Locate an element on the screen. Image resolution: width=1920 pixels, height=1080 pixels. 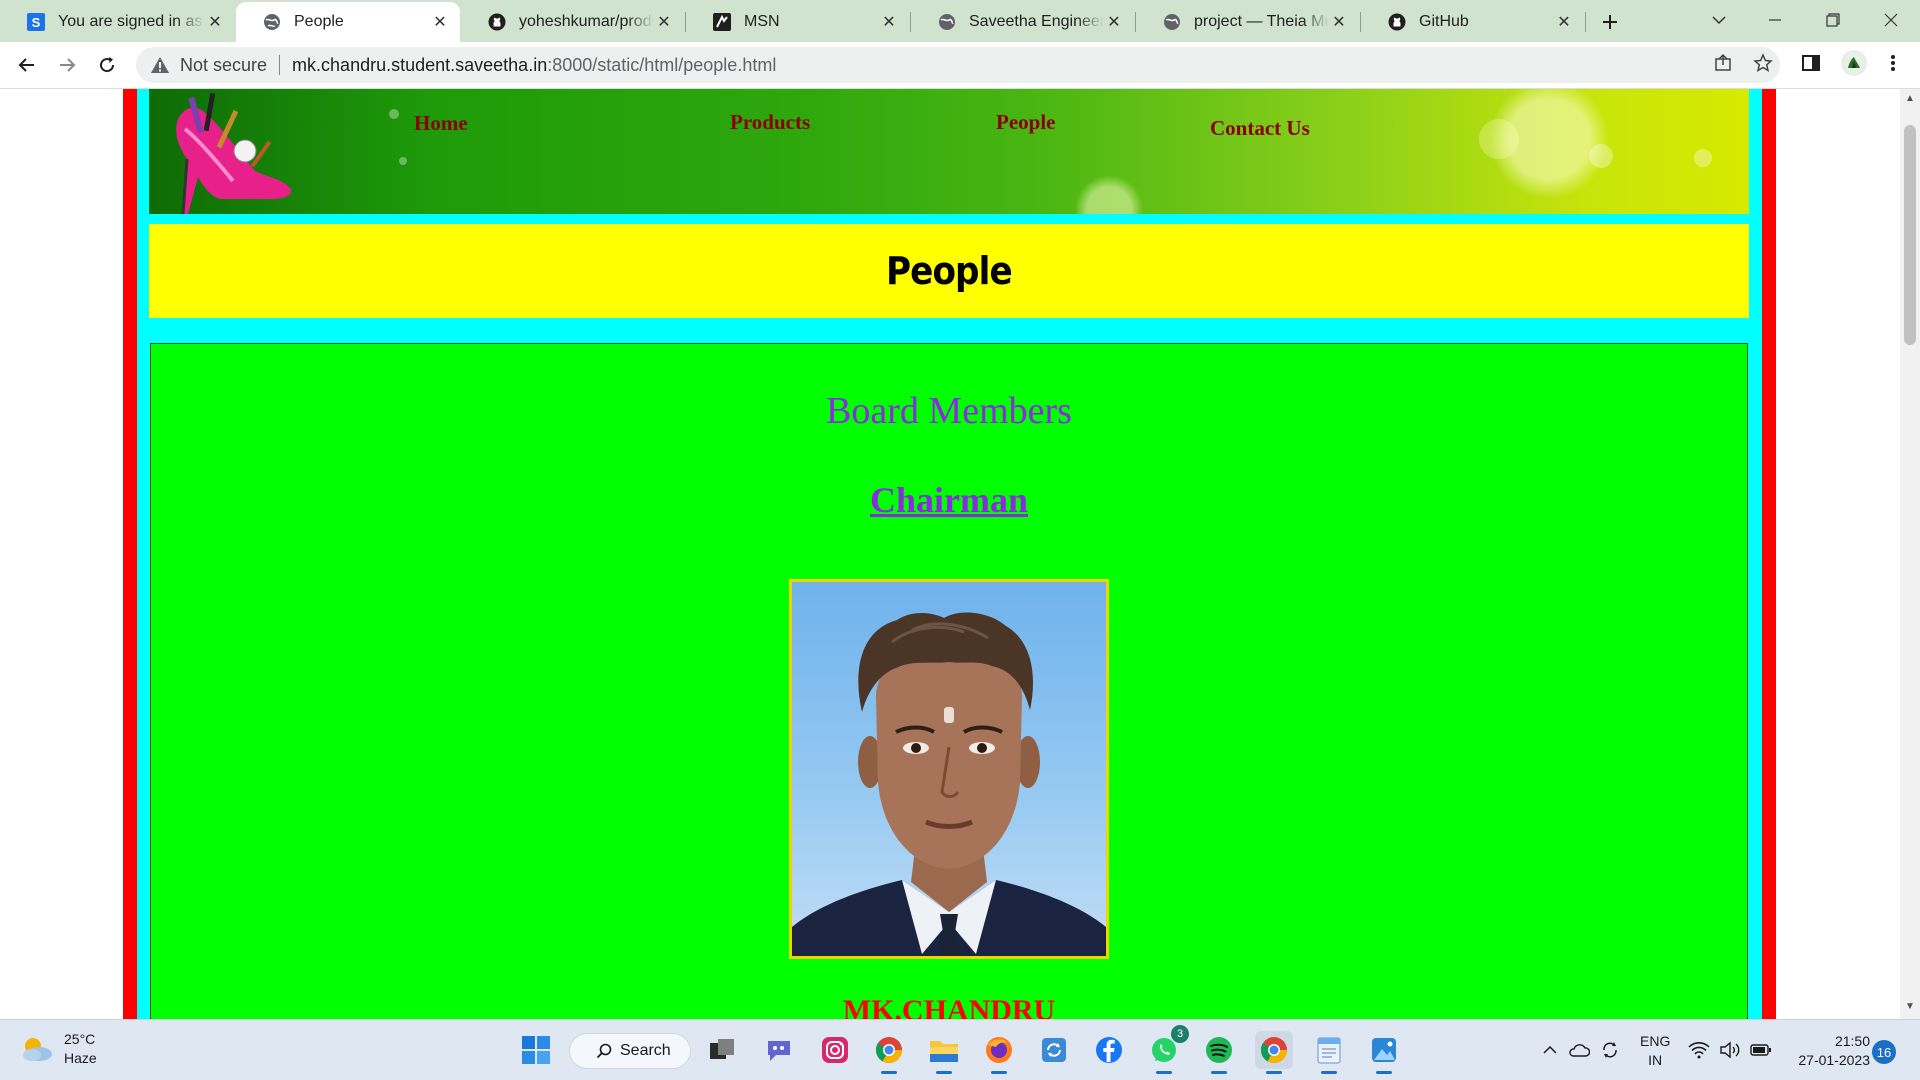
role-heading: Chairman is located at coordinates (949, 500).